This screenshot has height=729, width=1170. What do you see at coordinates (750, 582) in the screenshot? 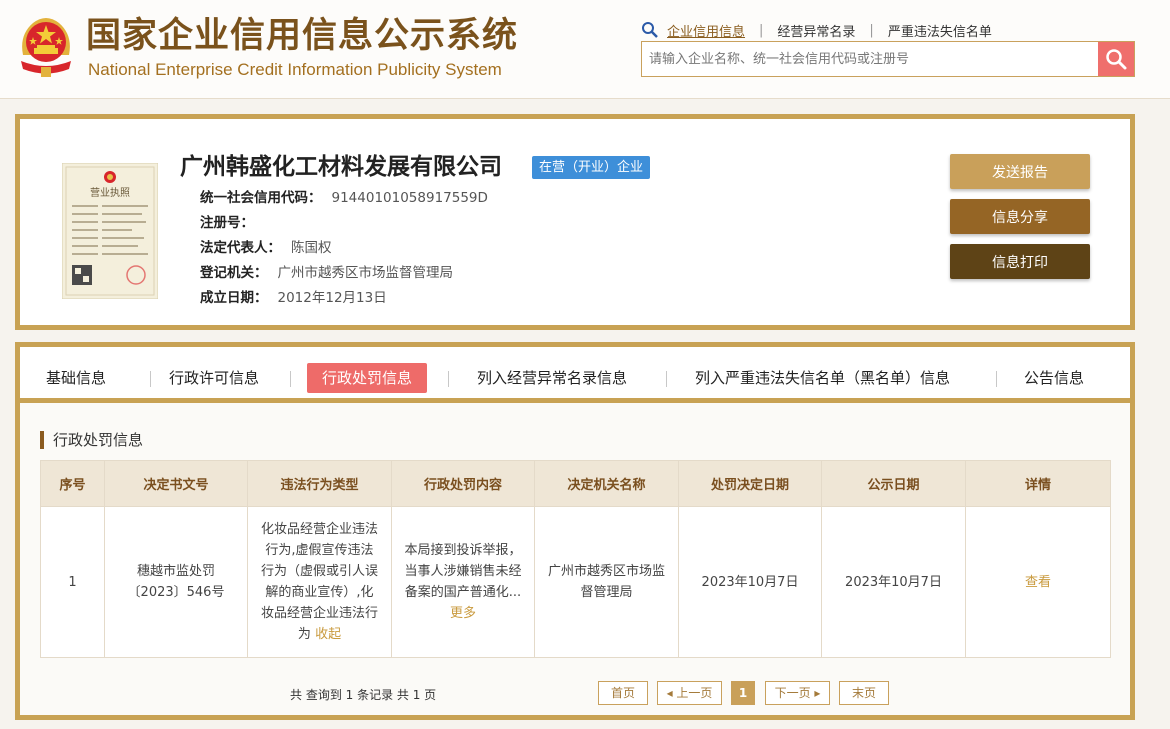
I see `cell-decision-date: 2023年10月7日` at bounding box center [750, 582].